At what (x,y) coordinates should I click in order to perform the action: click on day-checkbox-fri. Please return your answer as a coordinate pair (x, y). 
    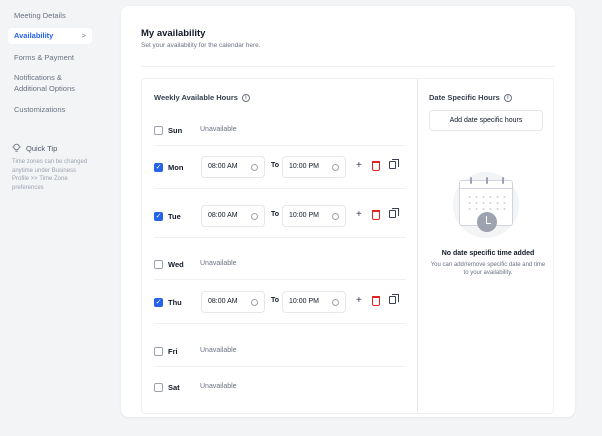
    Looking at the image, I should click on (158, 351).